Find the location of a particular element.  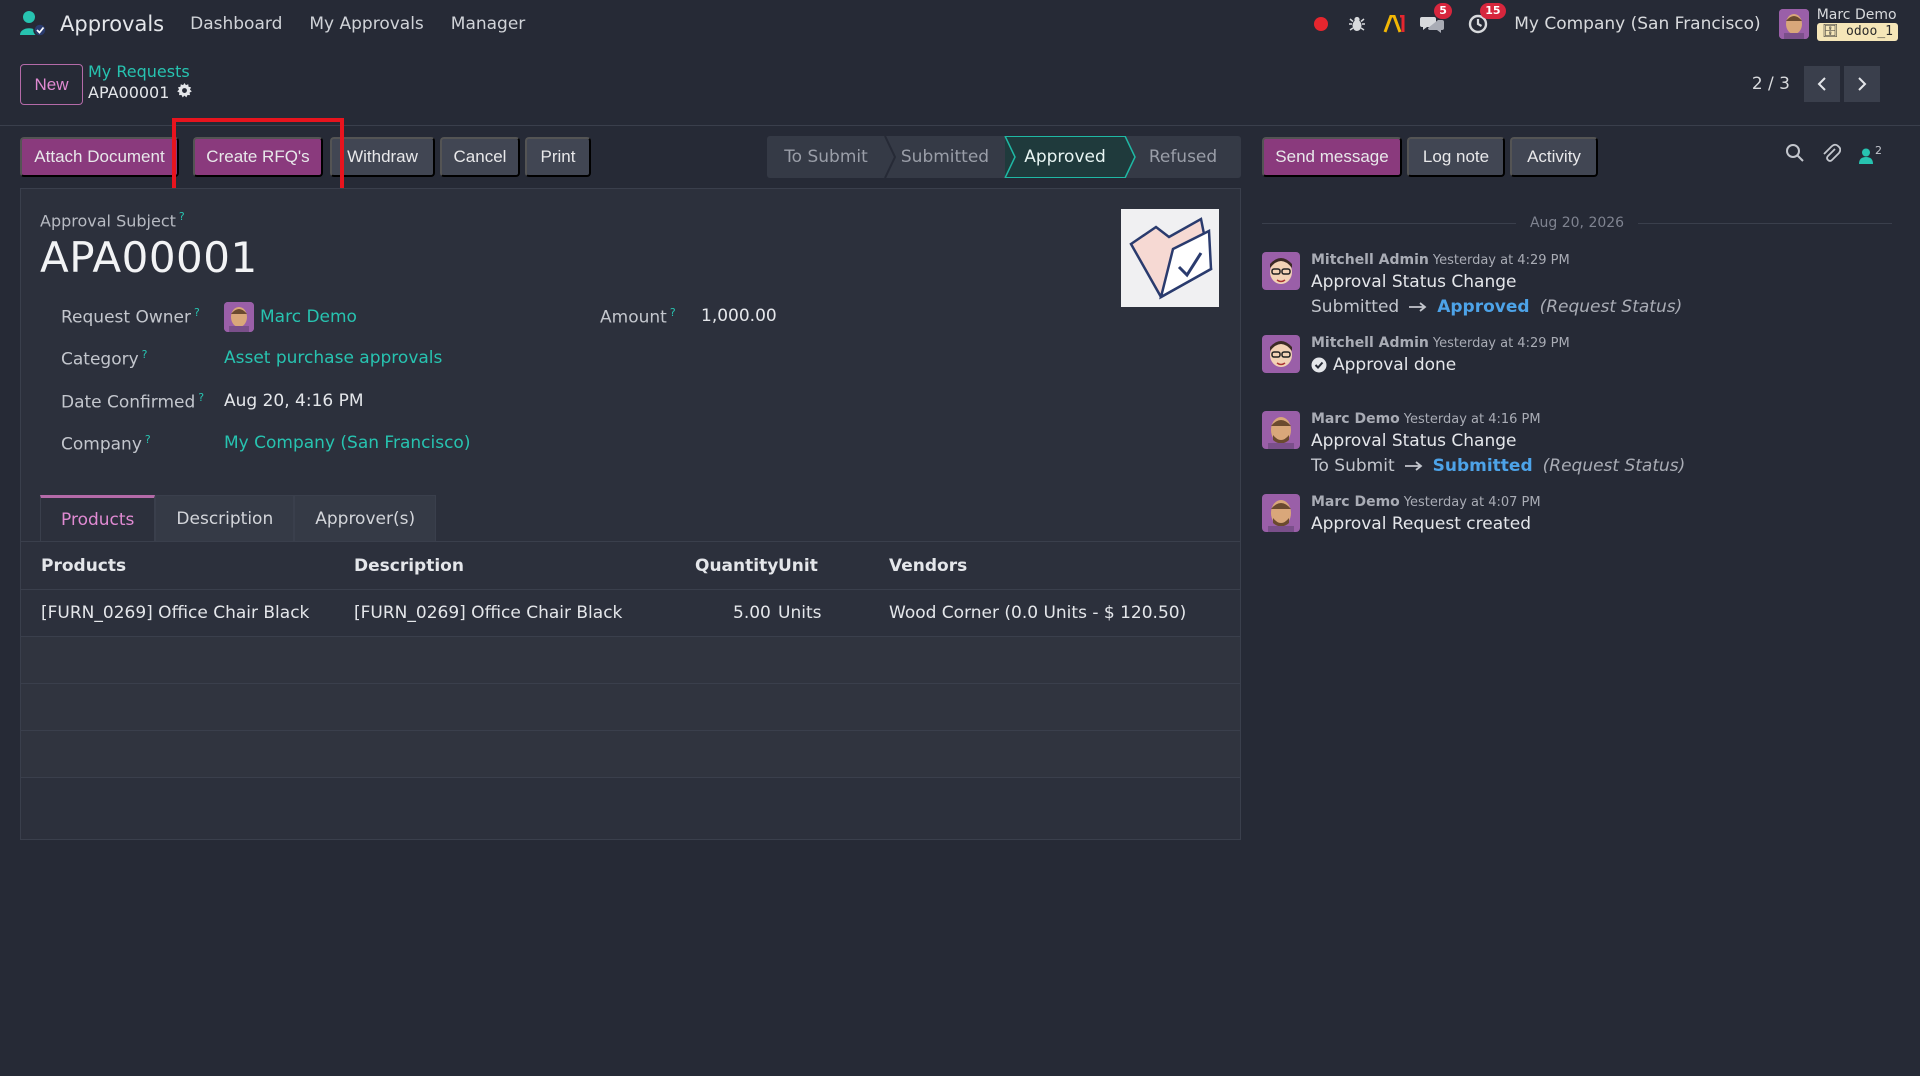

cell-description: [FURN_0269] Office Chair Black is located at coordinates (488, 613).